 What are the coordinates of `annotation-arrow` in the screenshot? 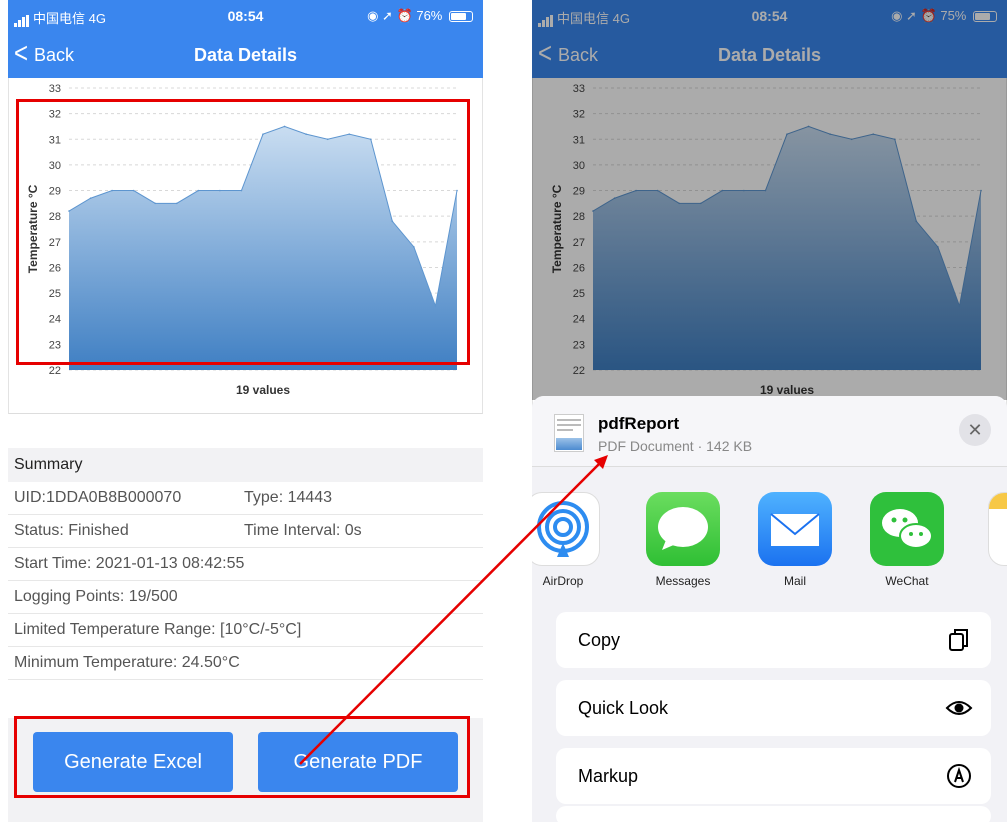 It's located at (453, 610).